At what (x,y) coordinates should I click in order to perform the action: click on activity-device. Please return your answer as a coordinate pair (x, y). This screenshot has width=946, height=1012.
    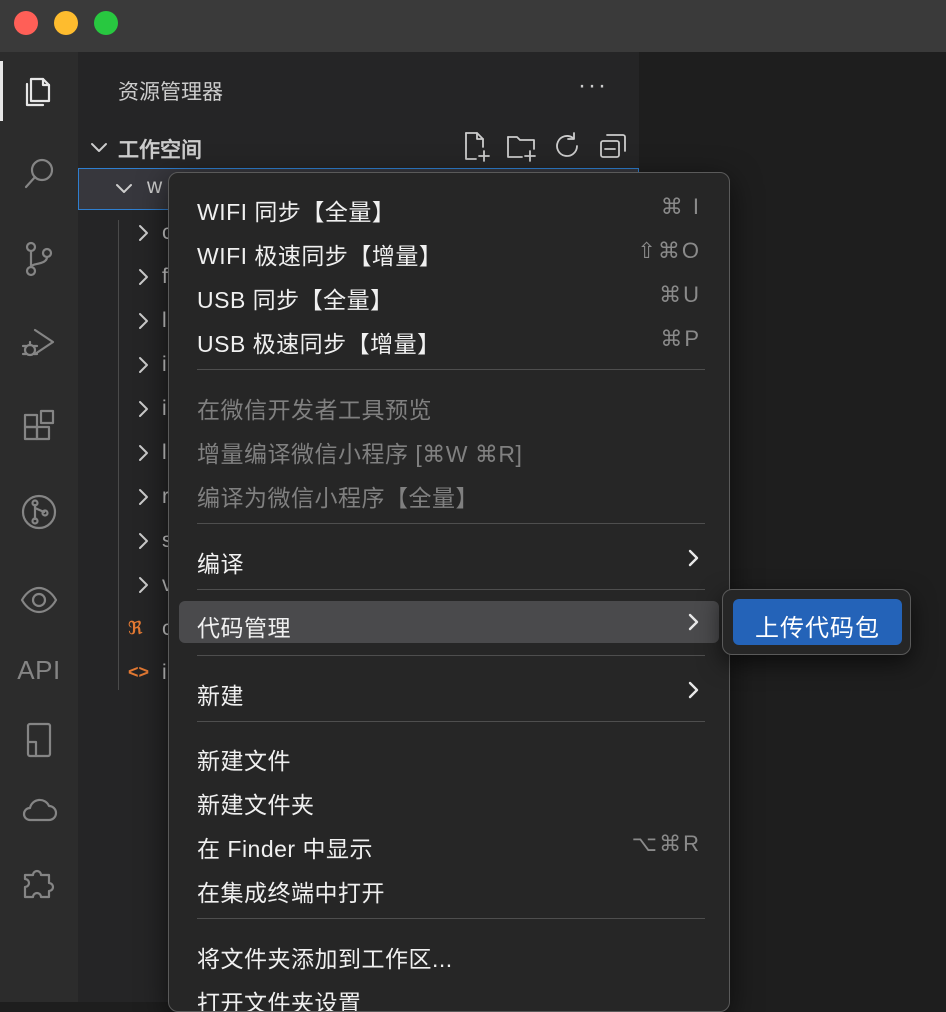
    Looking at the image, I should click on (39, 740).